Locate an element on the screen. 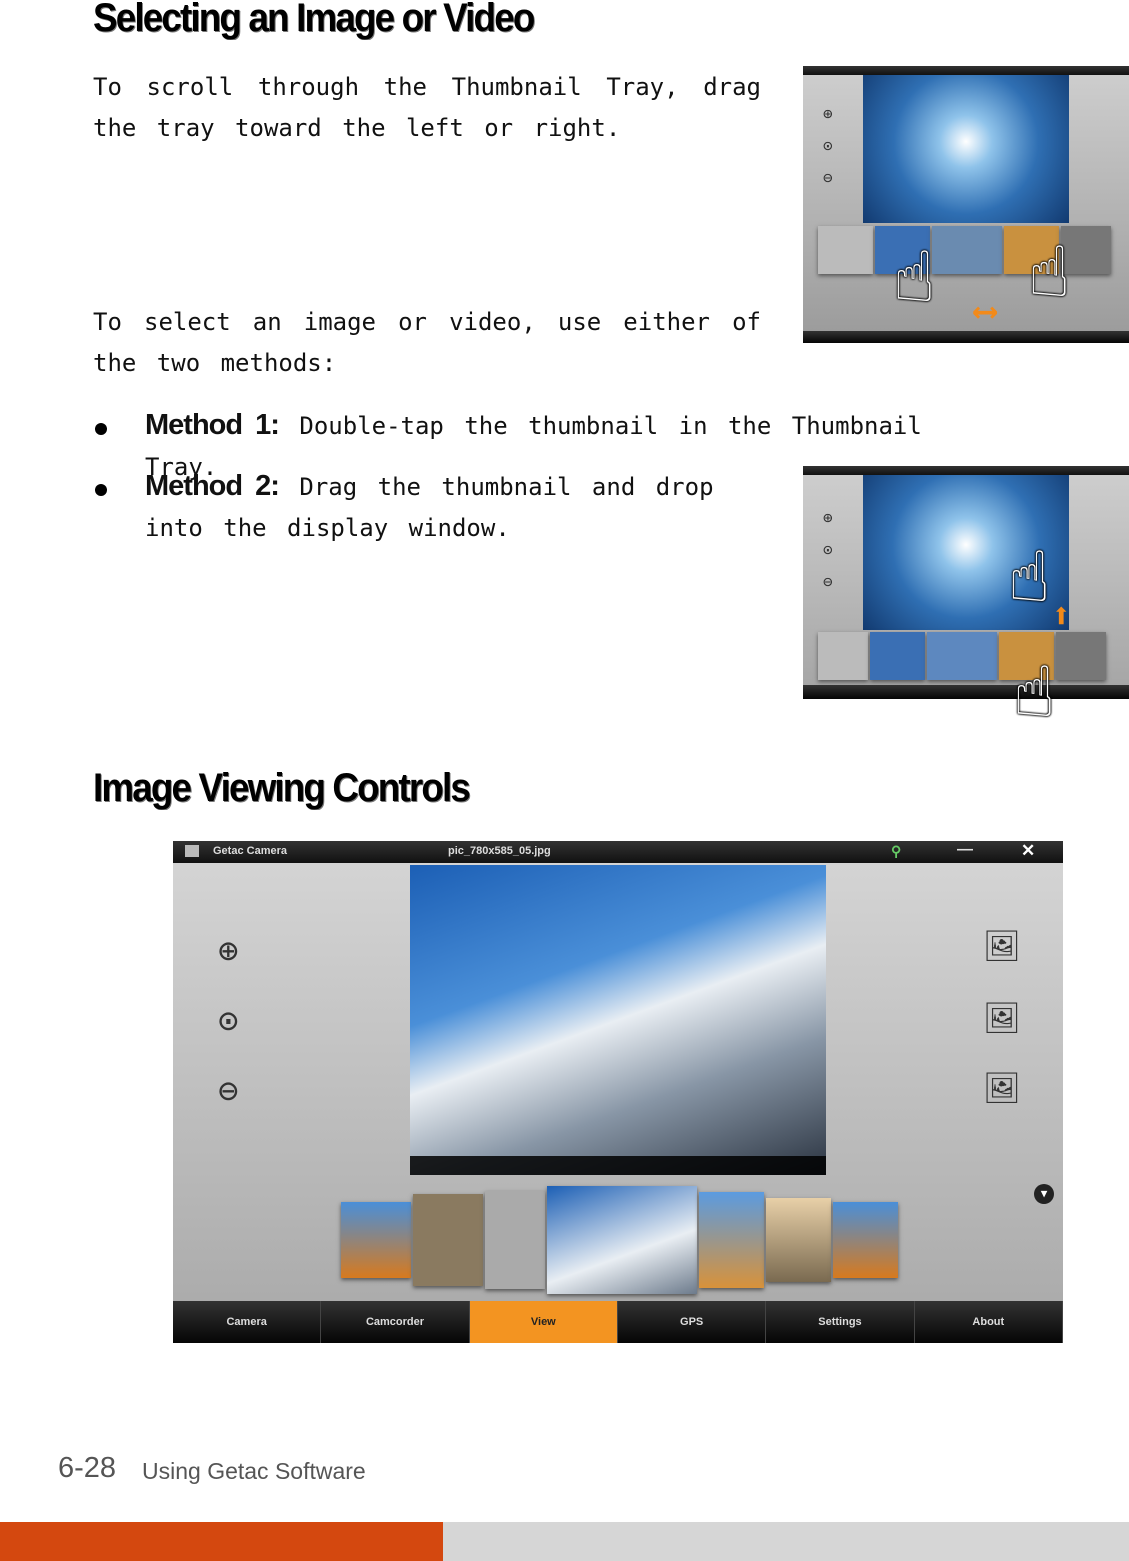 The image size is (1129, 1561). minimize-button: — is located at coordinates (965, 850).